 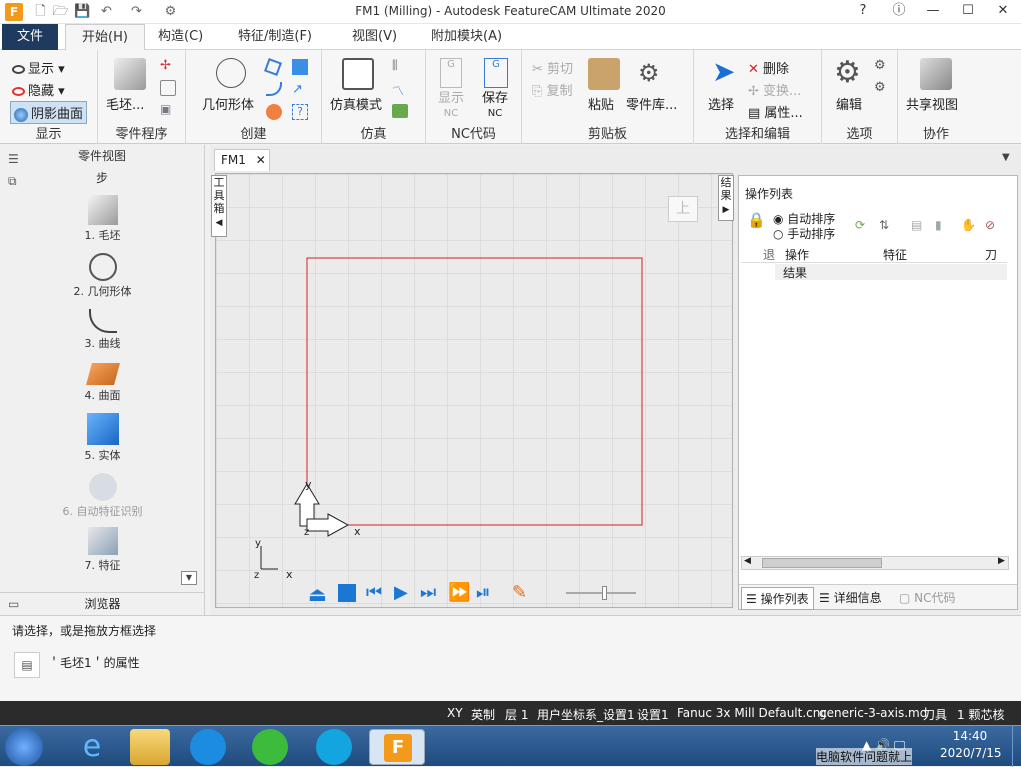 What do you see at coordinates (30, 37) in the screenshot?
I see `tab-file: 文件` at bounding box center [30, 37].